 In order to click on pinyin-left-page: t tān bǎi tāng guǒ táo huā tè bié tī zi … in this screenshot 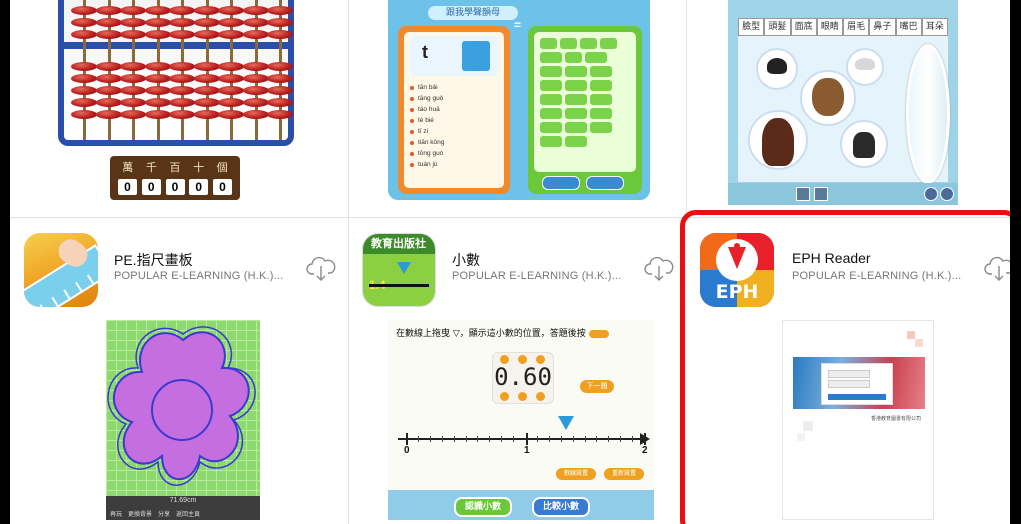, I will do `click(454, 110)`.